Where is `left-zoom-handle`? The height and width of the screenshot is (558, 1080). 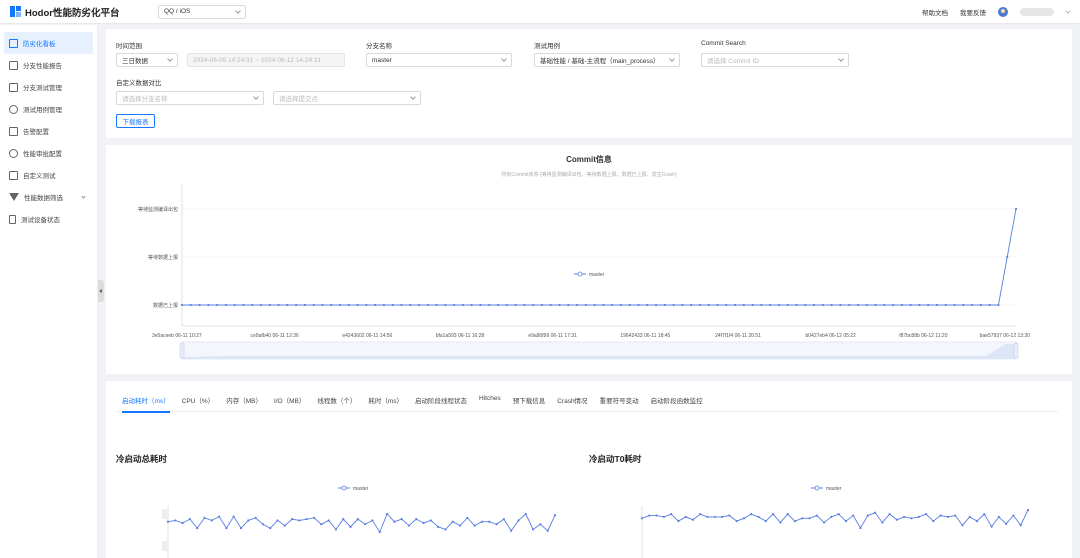 left-zoom-handle is located at coordinates (164, 514).